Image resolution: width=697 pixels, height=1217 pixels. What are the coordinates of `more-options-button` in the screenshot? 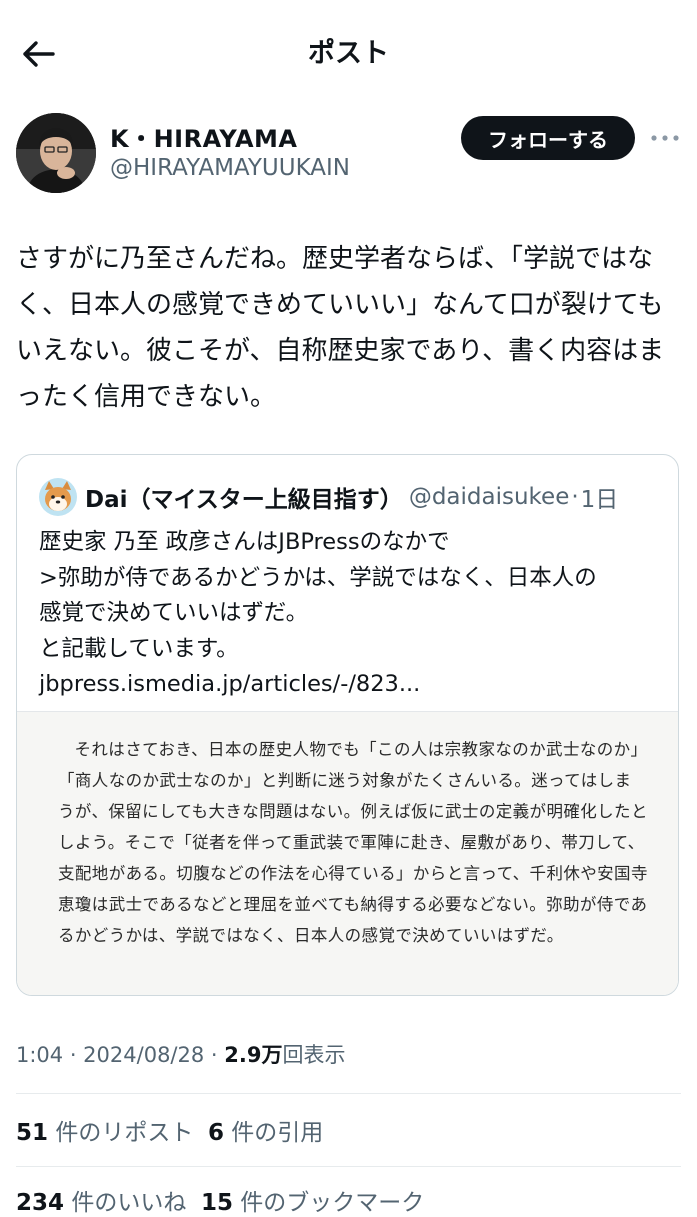 It's located at (665, 138).